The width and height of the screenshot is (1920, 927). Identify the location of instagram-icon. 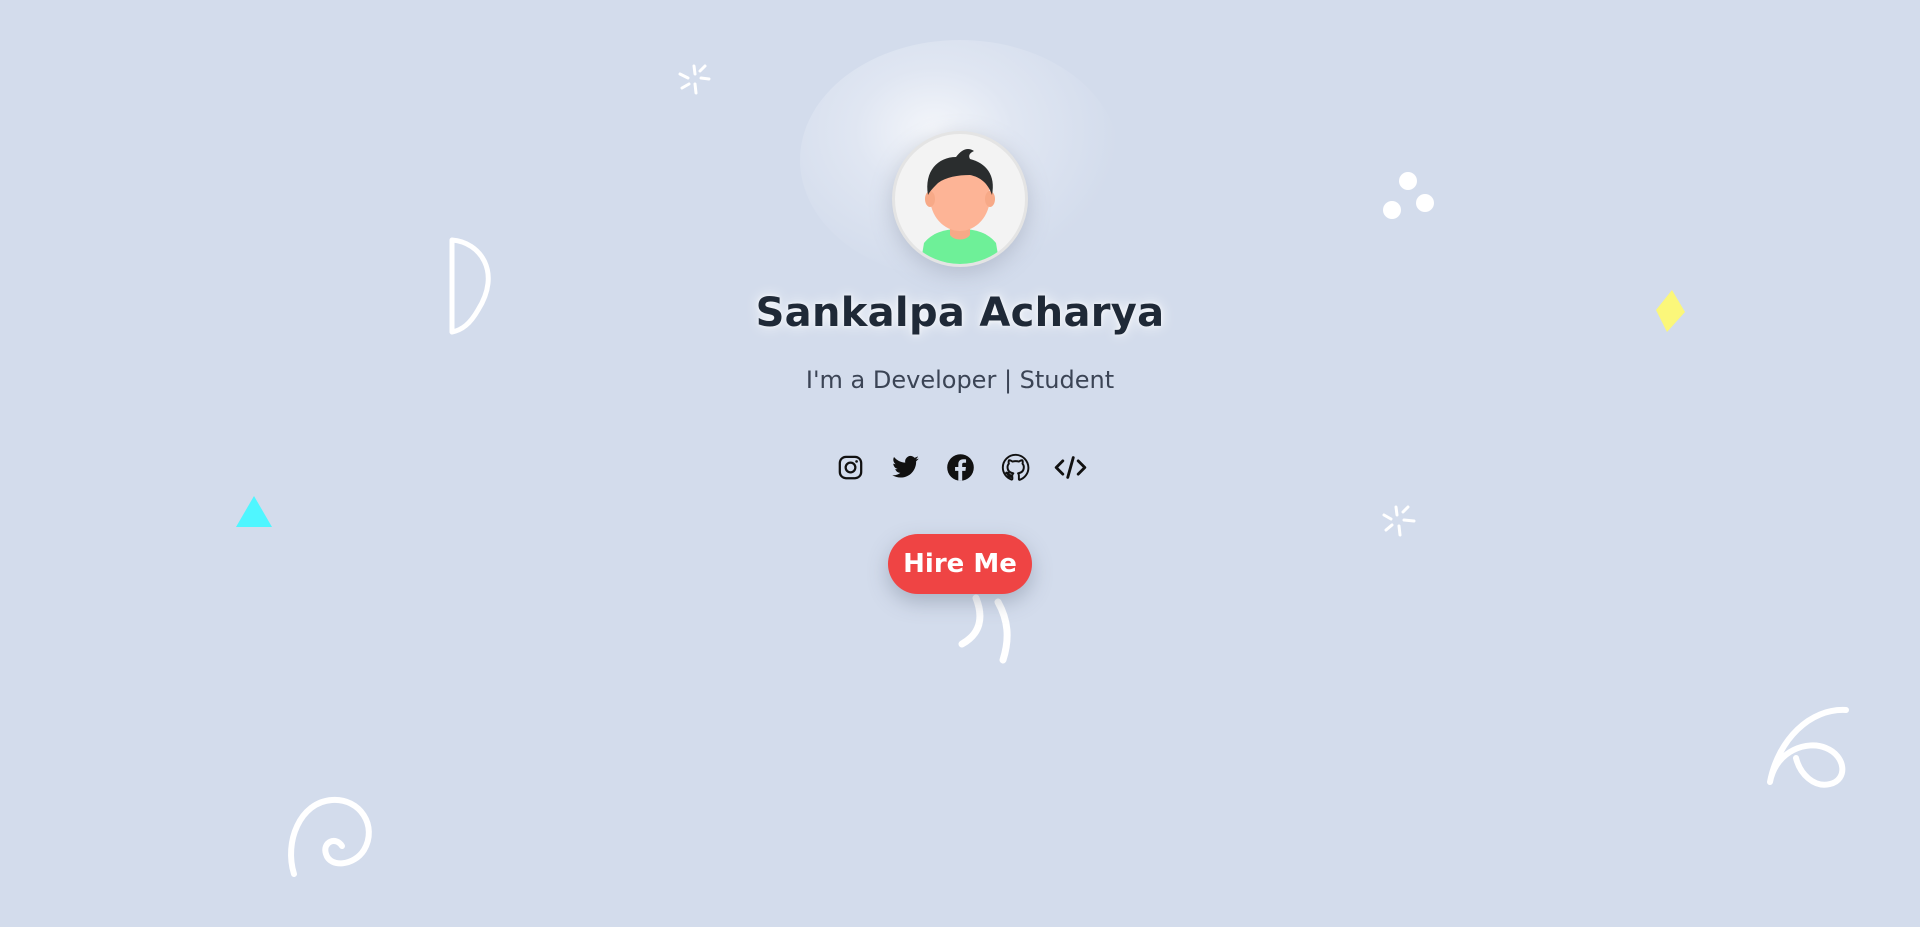
(850, 467).